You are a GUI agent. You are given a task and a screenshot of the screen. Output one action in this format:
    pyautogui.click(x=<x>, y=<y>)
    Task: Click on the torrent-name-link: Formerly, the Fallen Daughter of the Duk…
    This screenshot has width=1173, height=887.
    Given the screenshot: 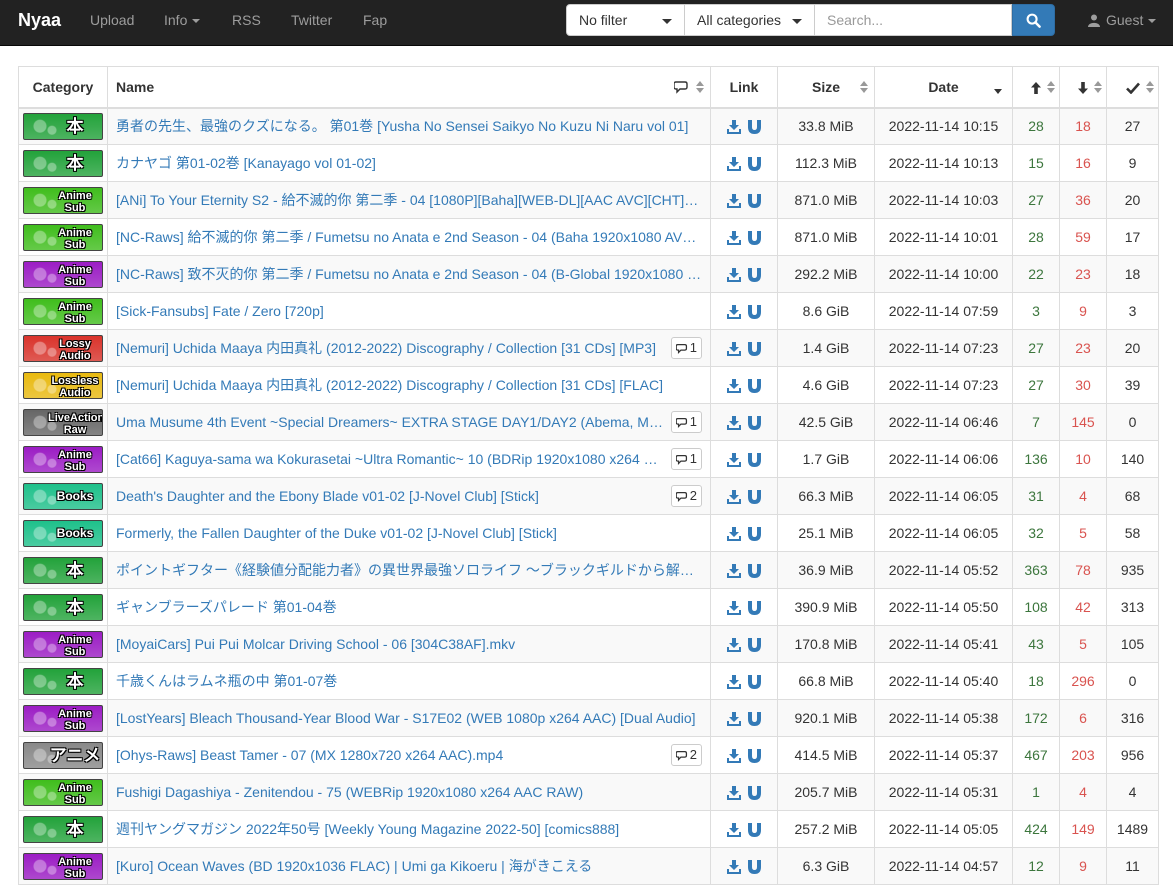 What is the action you would take?
    pyautogui.click(x=409, y=533)
    